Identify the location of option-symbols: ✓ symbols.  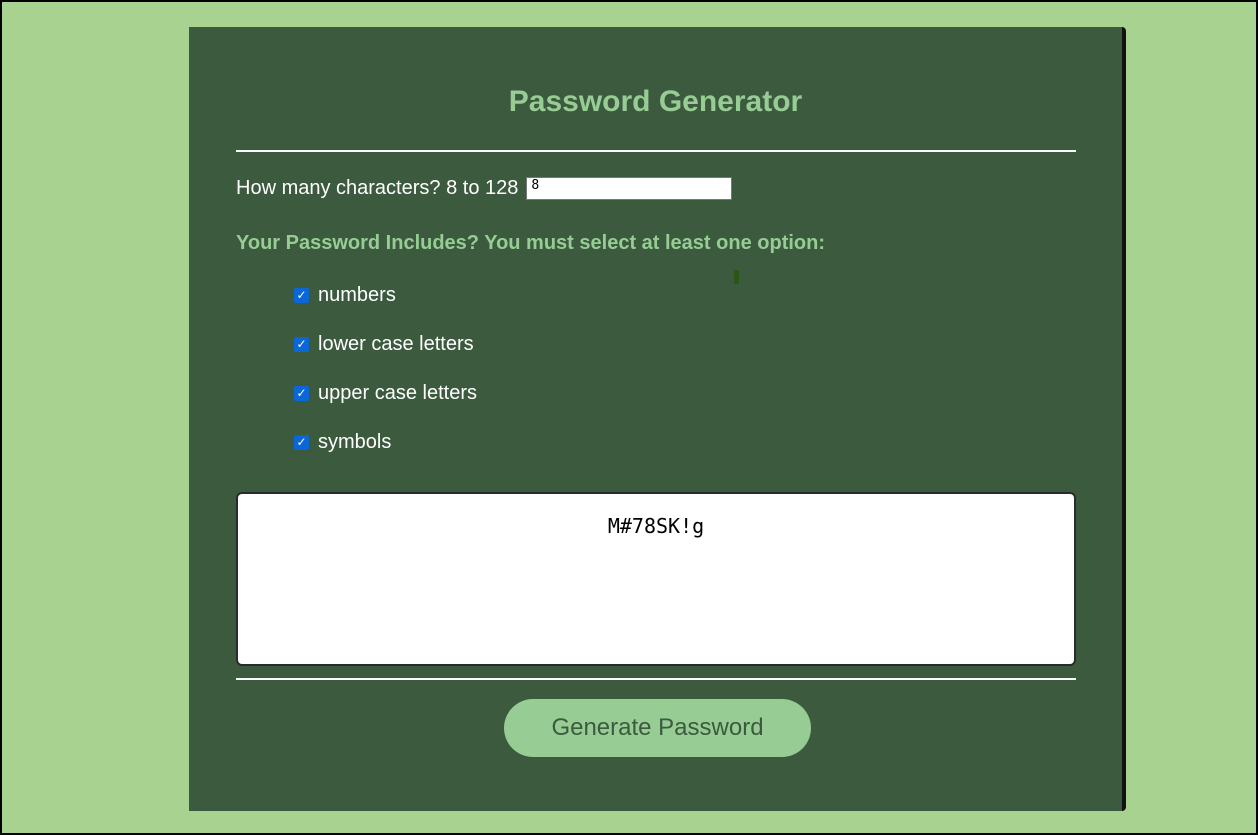
(385, 442).